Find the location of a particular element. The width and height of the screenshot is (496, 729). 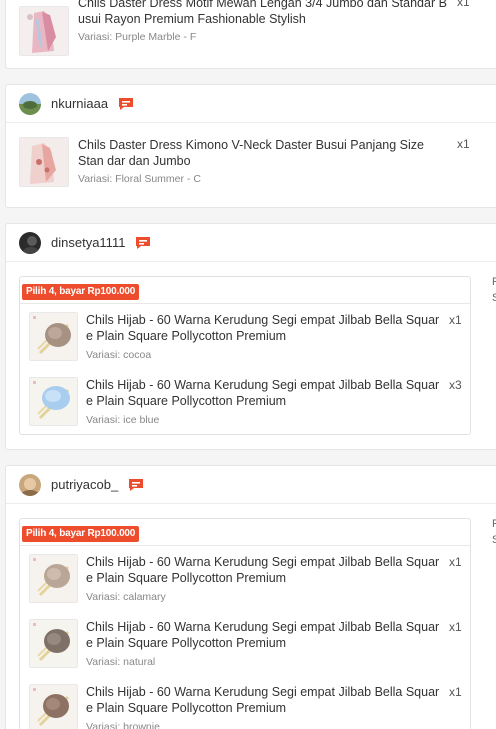

item-quantity: x3 is located at coordinates (455, 385).